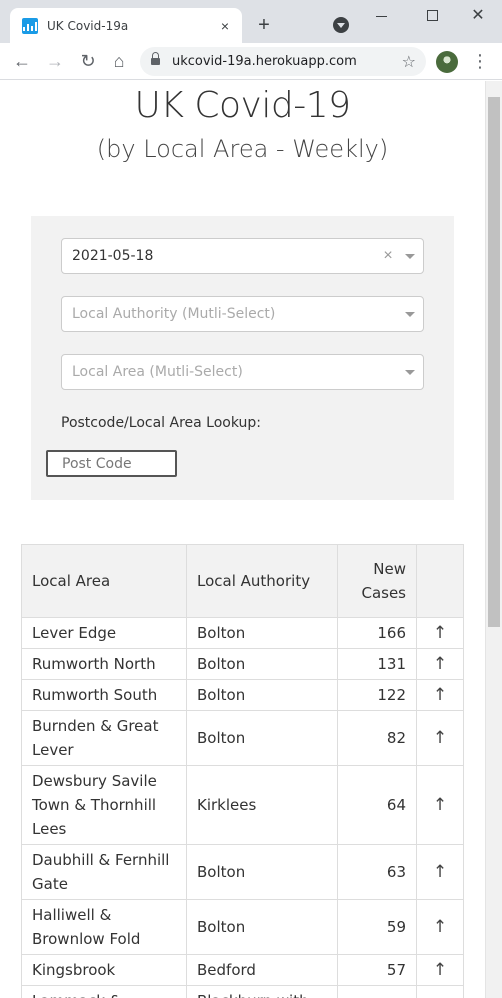  Describe the element at coordinates (55, 61) in the screenshot. I see `forward-arrow-icon: →` at that location.